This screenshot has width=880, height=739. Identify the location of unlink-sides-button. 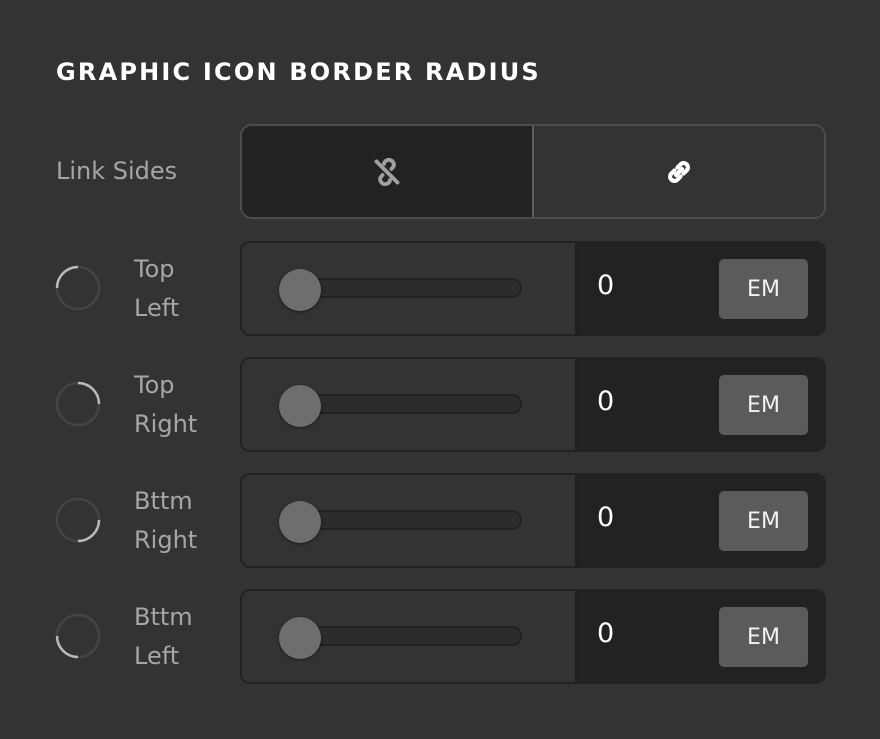
(387, 171).